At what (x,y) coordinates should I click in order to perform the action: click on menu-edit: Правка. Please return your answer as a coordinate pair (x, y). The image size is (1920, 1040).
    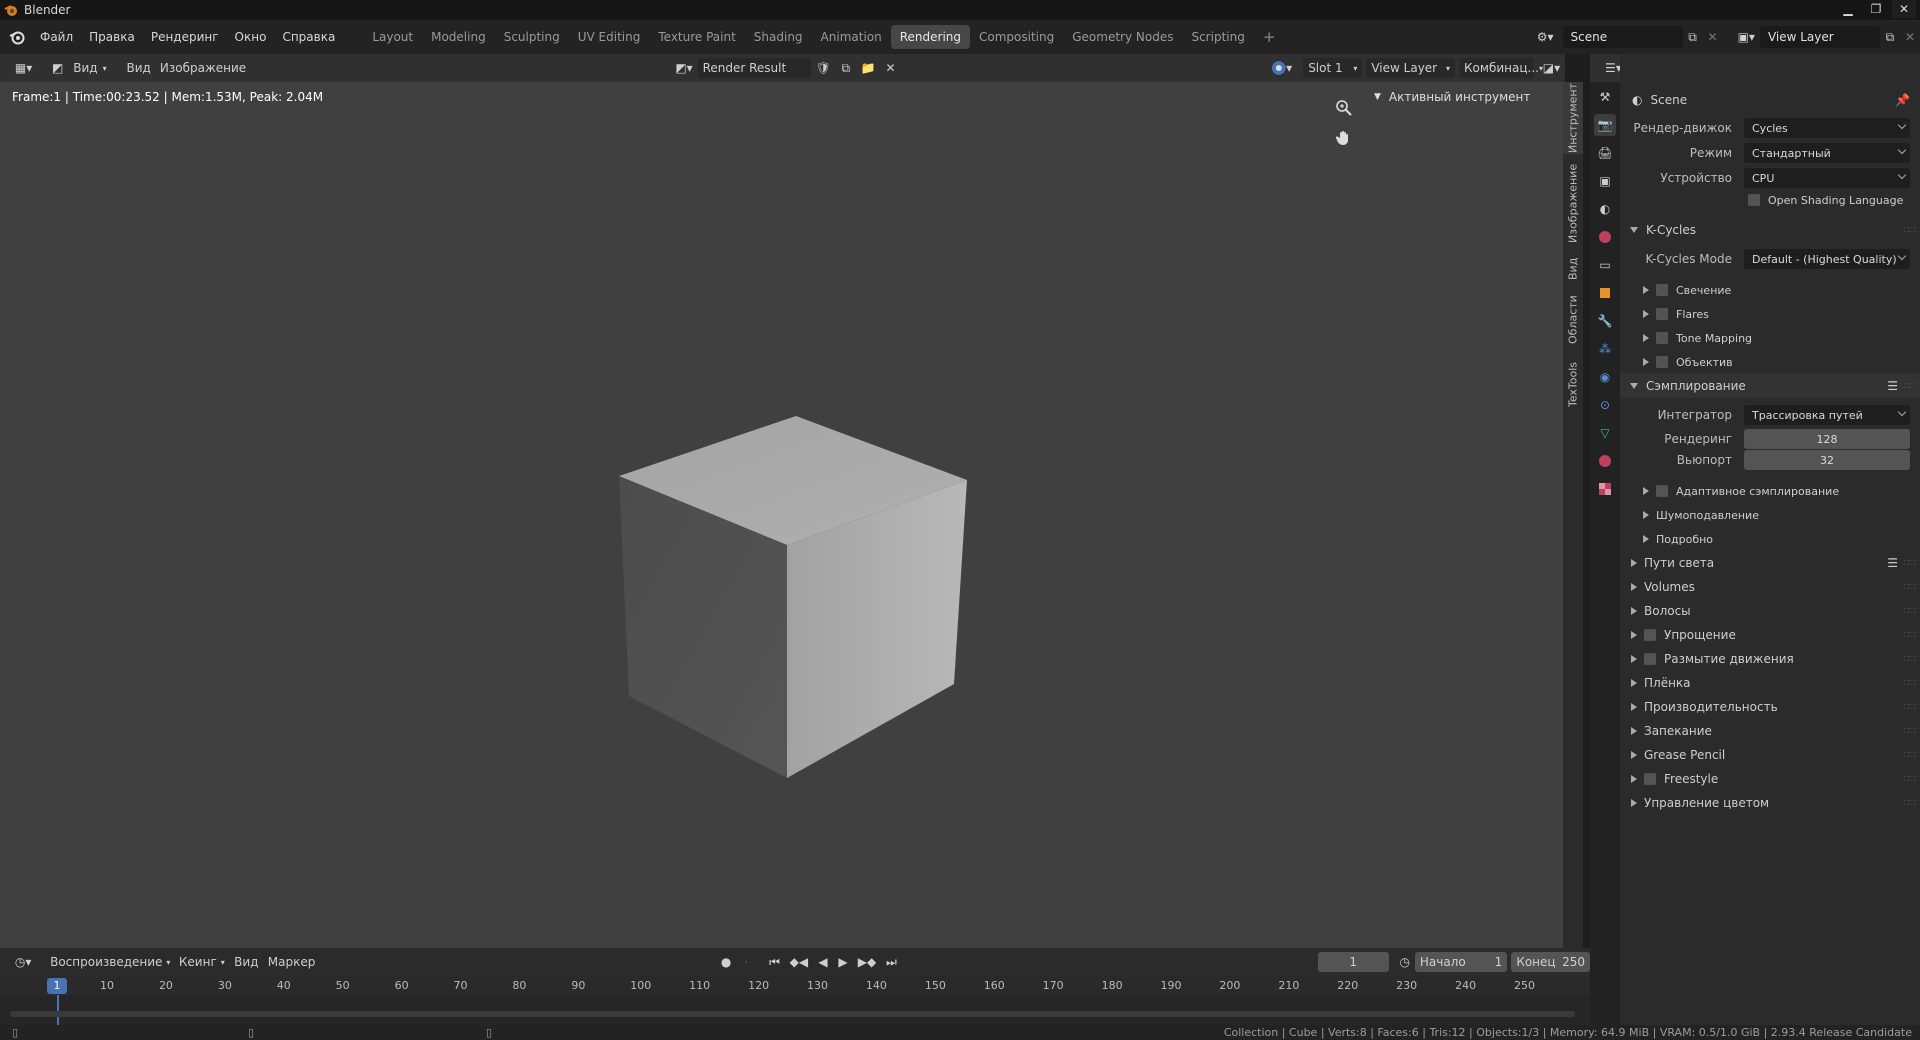
    Looking at the image, I should click on (112, 37).